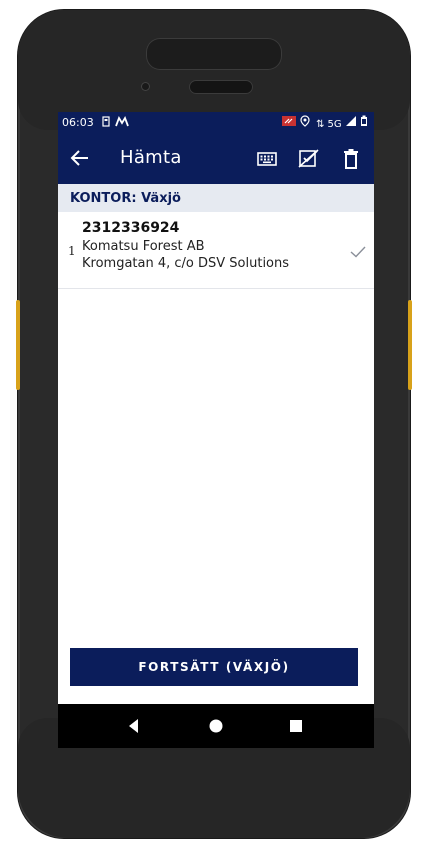 The height and width of the screenshot is (846, 426). I want to click on trash-icon, so click(351, 159).